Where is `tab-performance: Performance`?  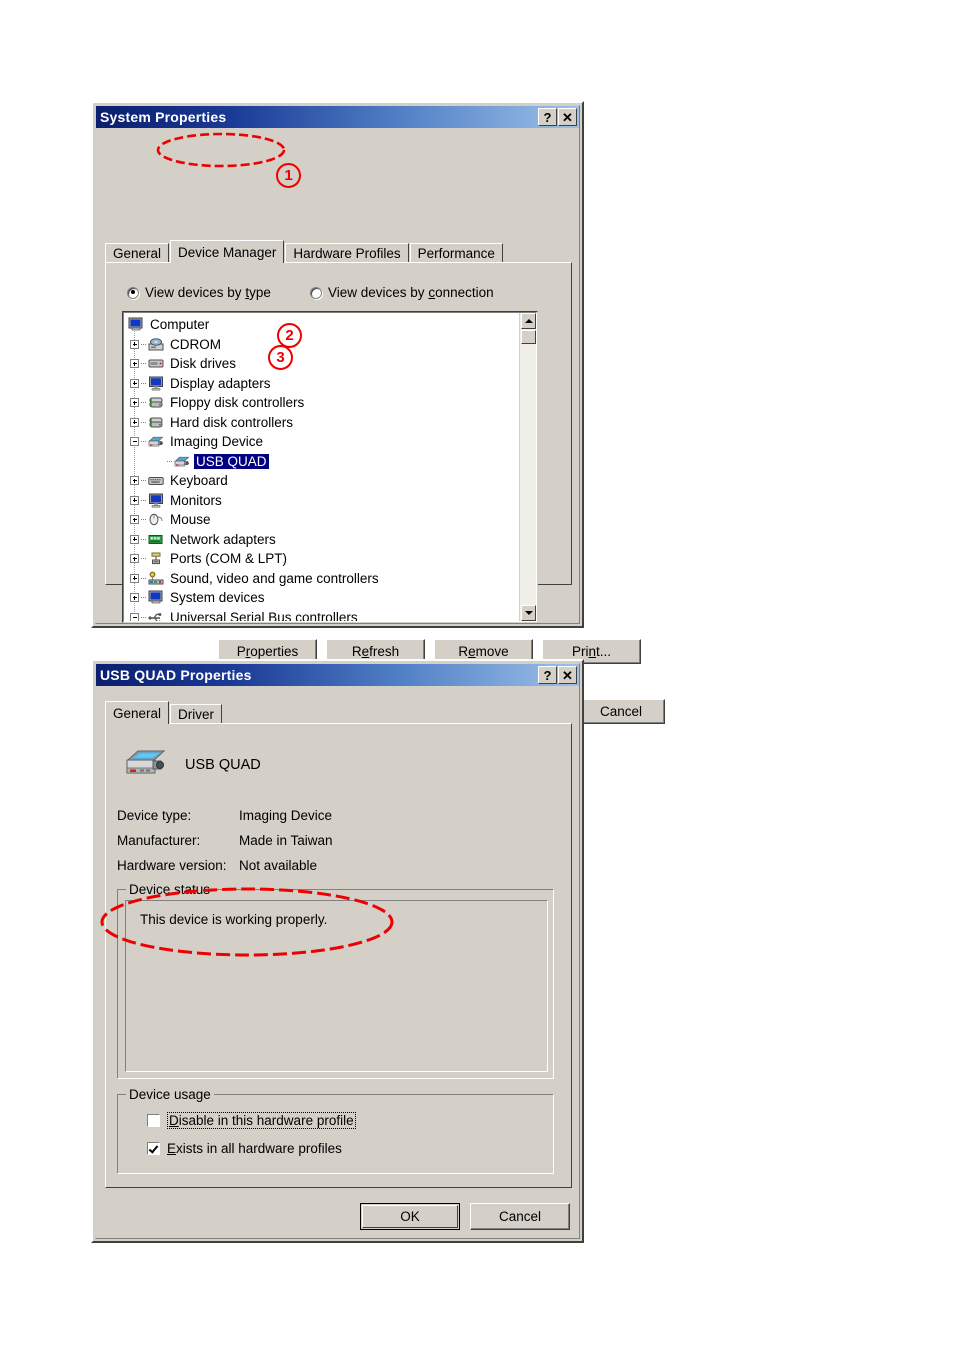
tab-performance: Performance is located at coordinates (456, 253).